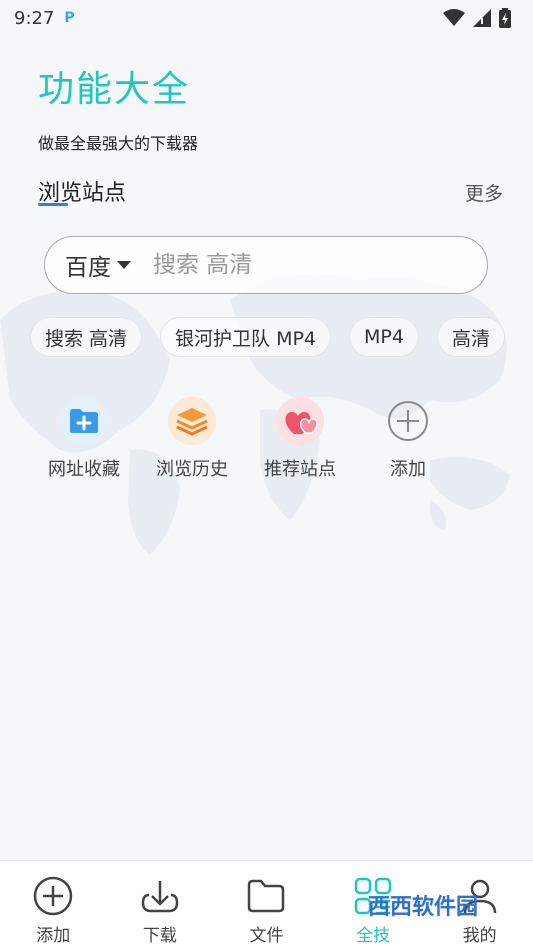 Image resolution: width=533 pixels, height=948 pixels. I want to click on watermark-logo: 西西软件园, so click(423, 905).